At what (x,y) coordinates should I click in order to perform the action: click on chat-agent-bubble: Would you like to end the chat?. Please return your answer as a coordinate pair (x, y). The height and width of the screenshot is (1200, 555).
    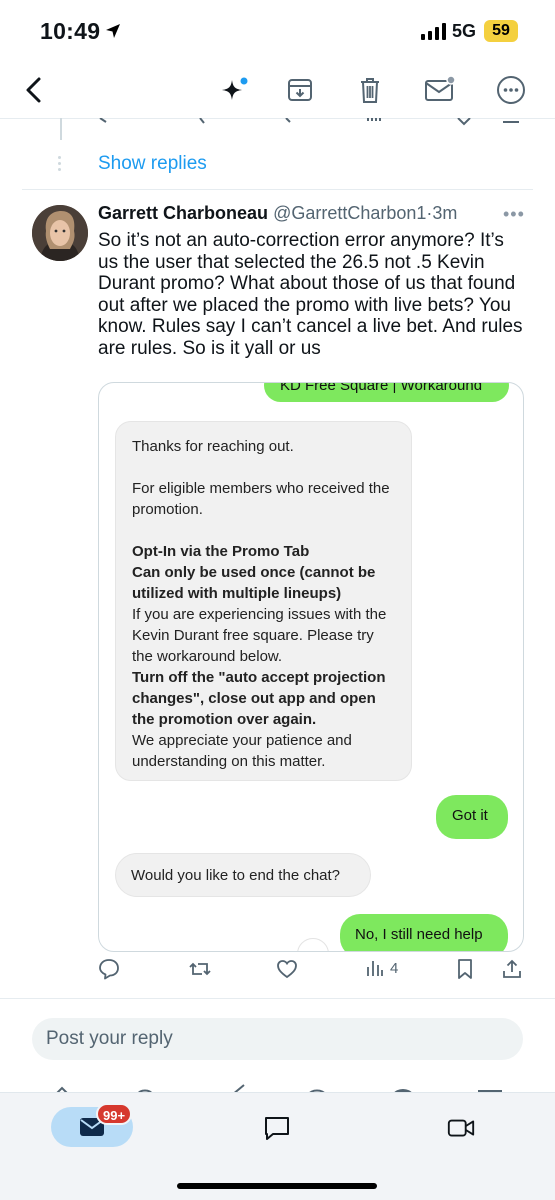
    Looking at the image, I should click on (243, 875).